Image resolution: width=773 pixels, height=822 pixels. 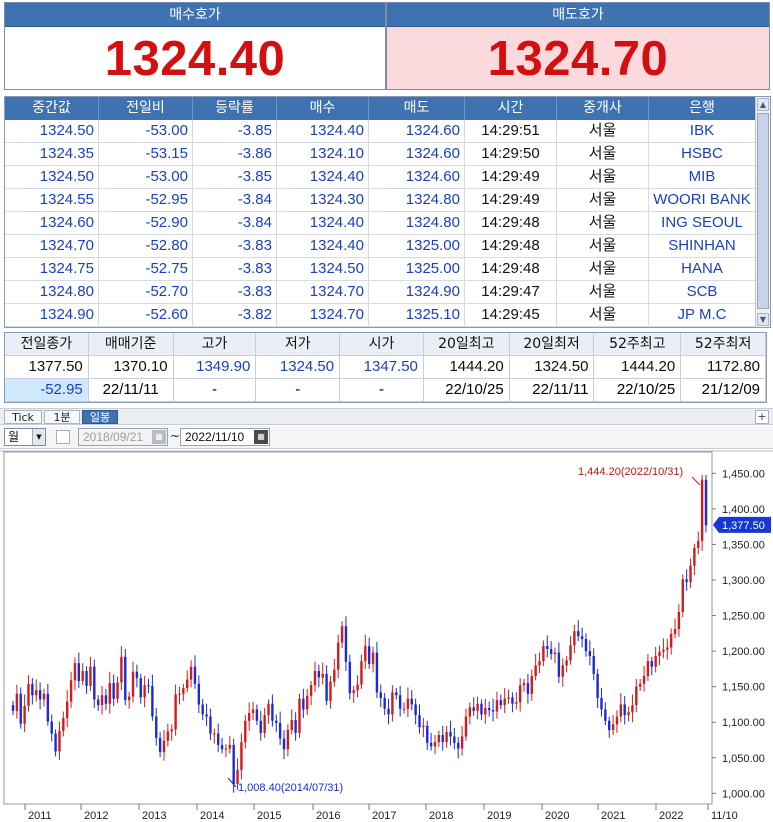 I want to click on end-date-field: 2022/11/10 ▦, so click(x=225, y=437).